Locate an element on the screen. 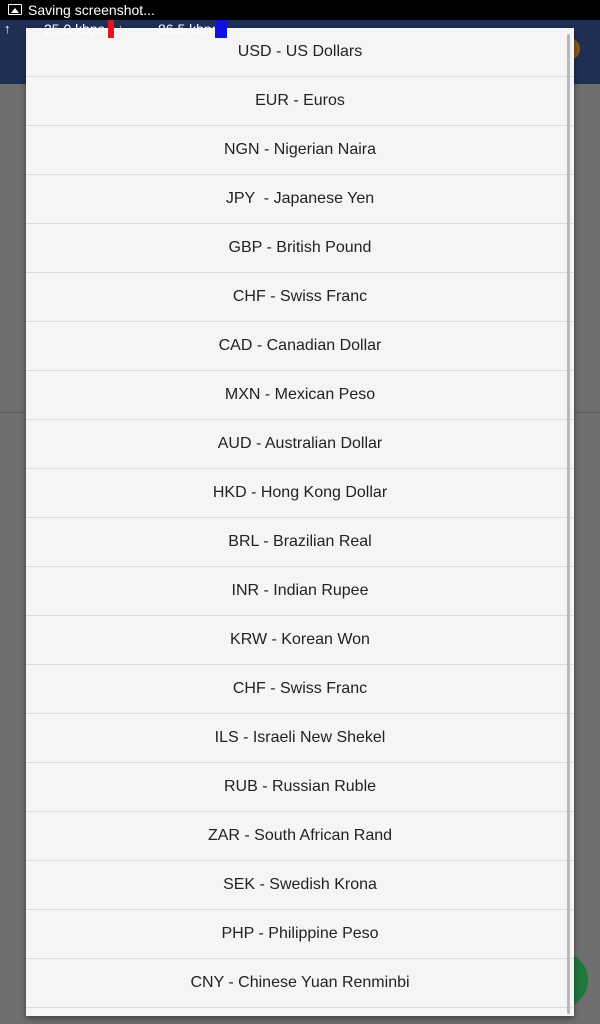 The width and height of the screenshot is (600, 1024). currency-option: BRL - Brazilian Real is located at coordinates (300, 542).